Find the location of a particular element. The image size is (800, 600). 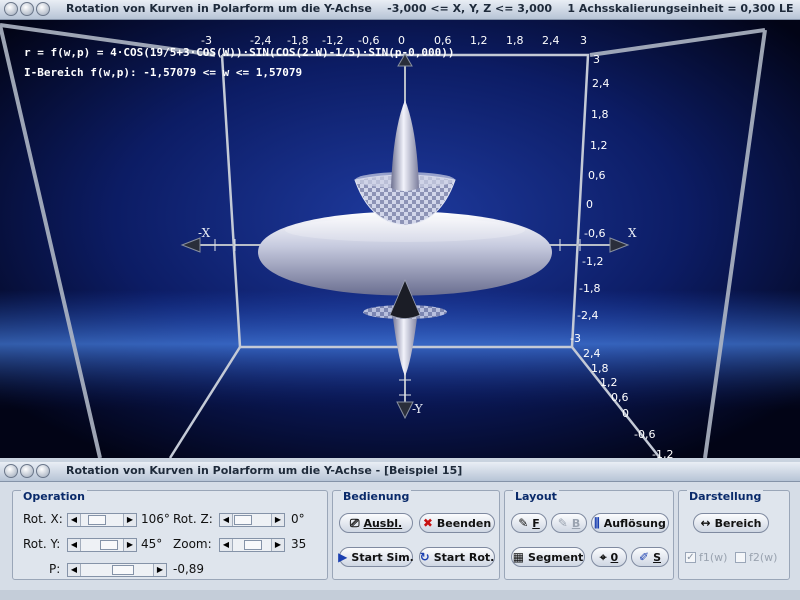

darstellung-group: Darstellung ↔ Bereich ✓ f1(w) f2(w) is located at coordinates (734, 535).